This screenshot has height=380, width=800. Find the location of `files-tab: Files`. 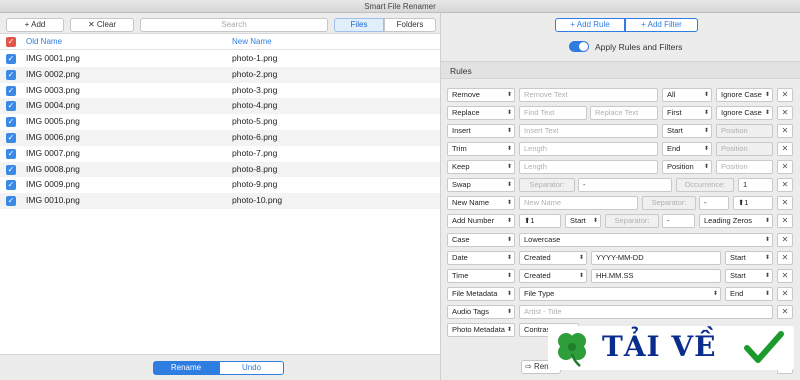

files-tab: Files is located at coordinates (359, 25).